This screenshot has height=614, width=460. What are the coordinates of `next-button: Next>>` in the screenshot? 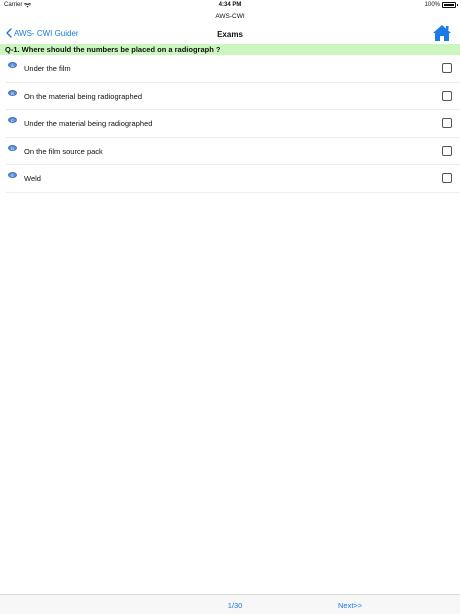 It's located at (350, 605).